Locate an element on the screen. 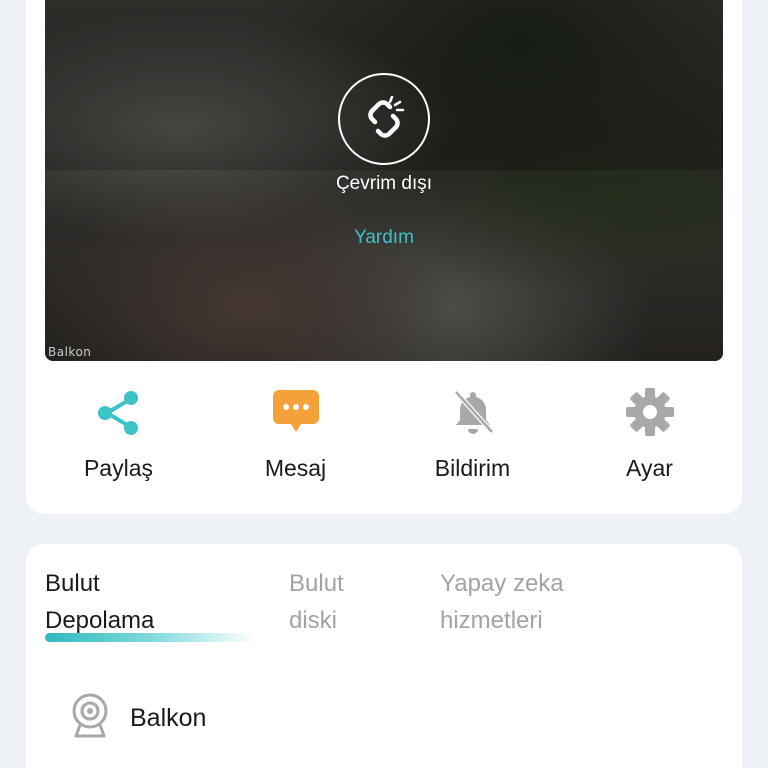 The width and height of the screenshot is (768, 768). gear-icon is located at coordinates (650, 412).